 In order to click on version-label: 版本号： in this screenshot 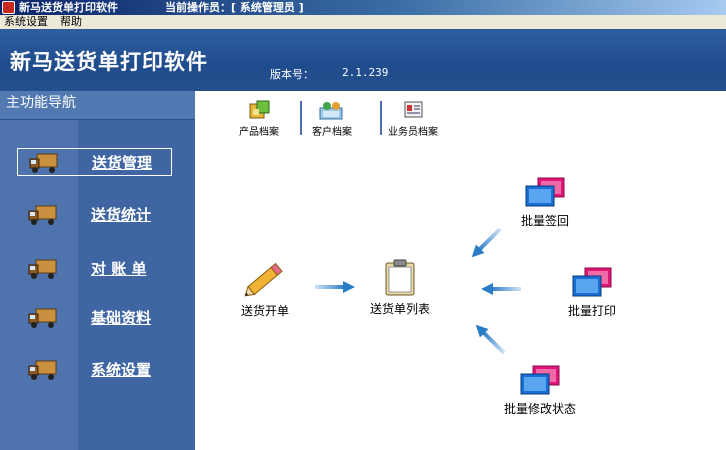, I will do `click(292, 74)`.